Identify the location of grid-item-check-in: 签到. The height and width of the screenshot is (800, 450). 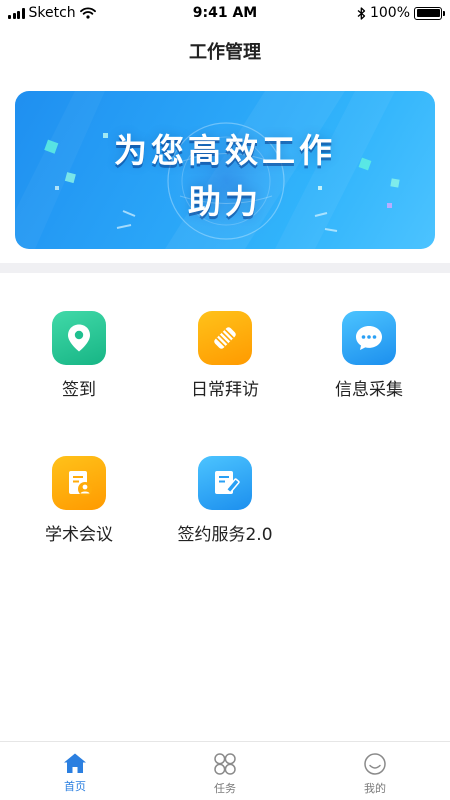
(79, 355).